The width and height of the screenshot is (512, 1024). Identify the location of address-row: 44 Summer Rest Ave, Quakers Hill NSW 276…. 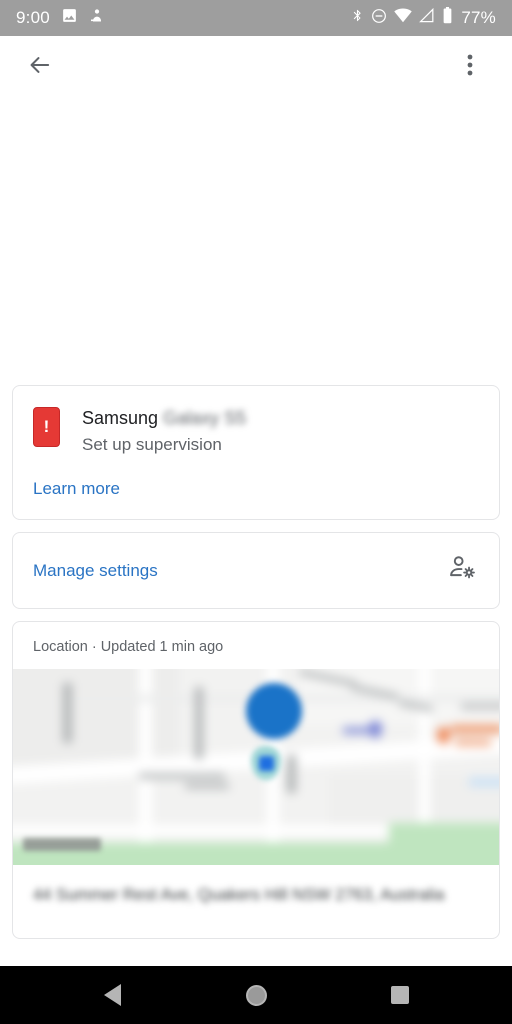
(256, 901).